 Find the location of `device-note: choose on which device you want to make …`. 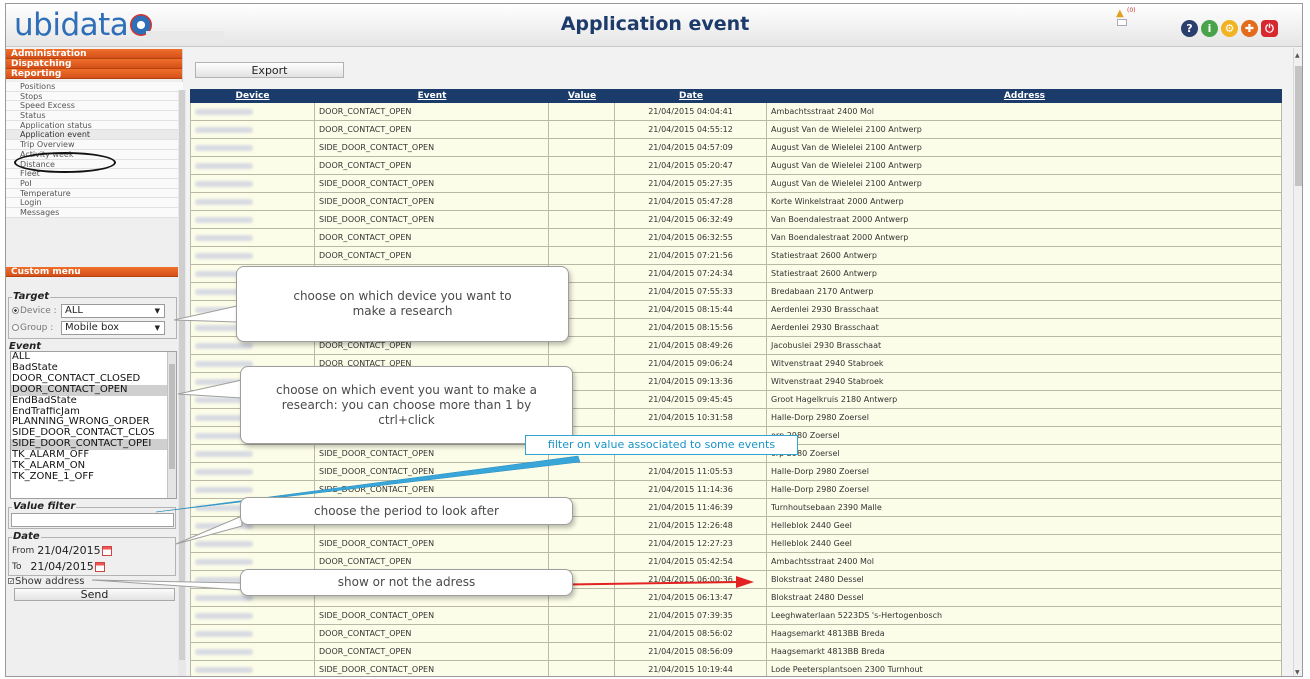

device-note: choose on which device you want to make … is located at coordinates (402, 304).